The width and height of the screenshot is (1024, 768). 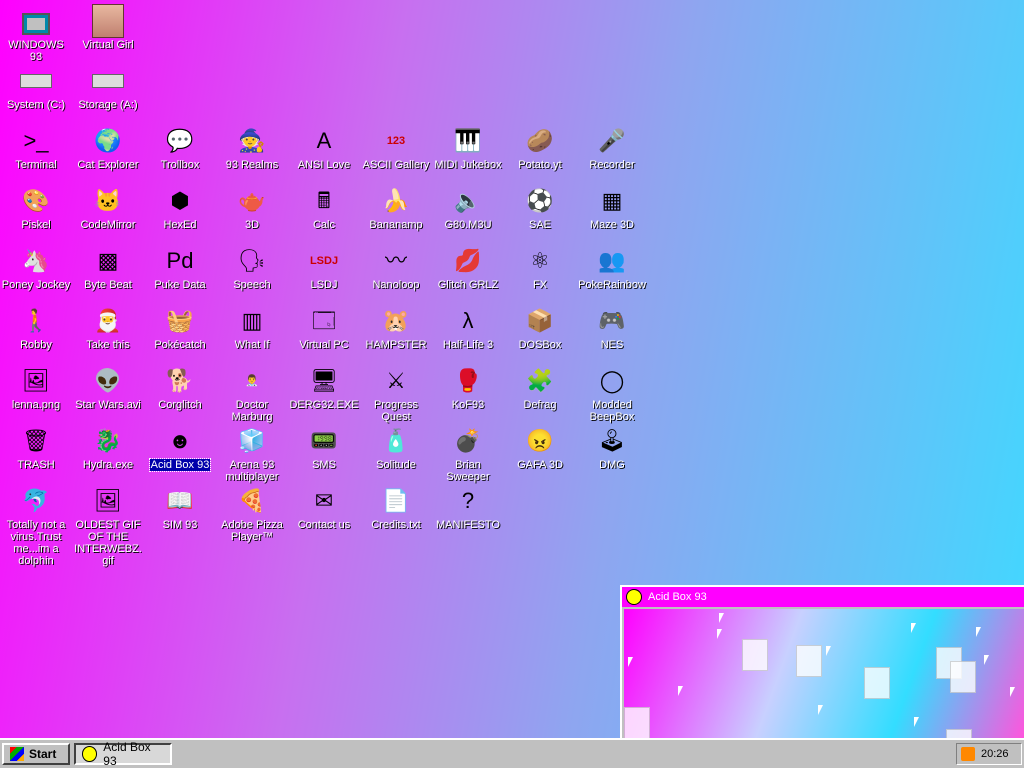 I want to click on taskbar-item-acid-box: Acid Box 93, so click(x=123, y=754).